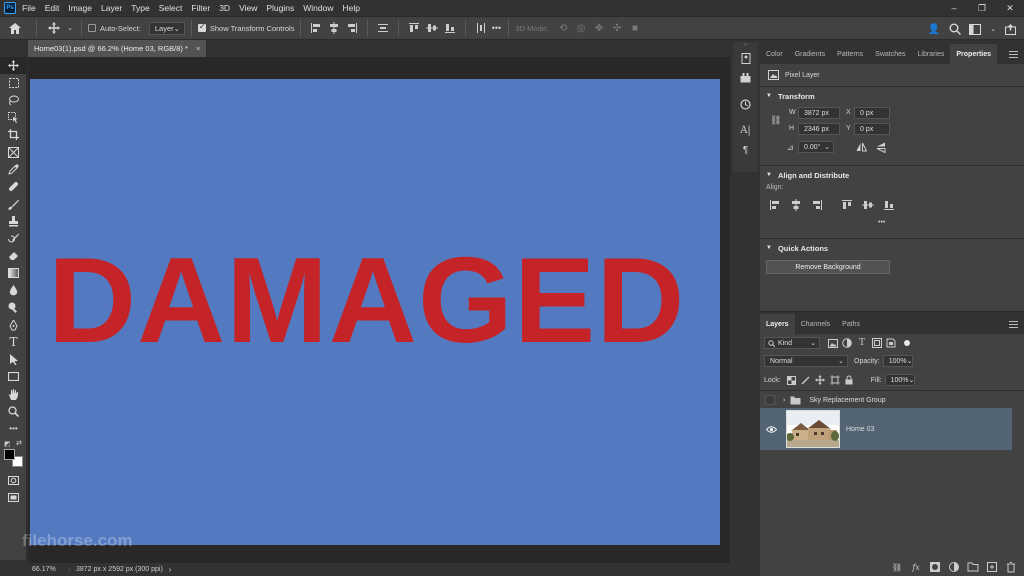 This screenshot has height=576, width=1024. I want to click on move-tool, so click(13, 66).